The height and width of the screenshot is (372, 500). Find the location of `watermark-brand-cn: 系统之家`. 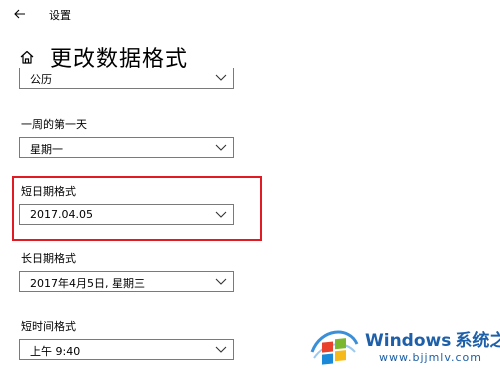

watermark-brand-cn: 系统之家 is located at coordinates (477, 341).